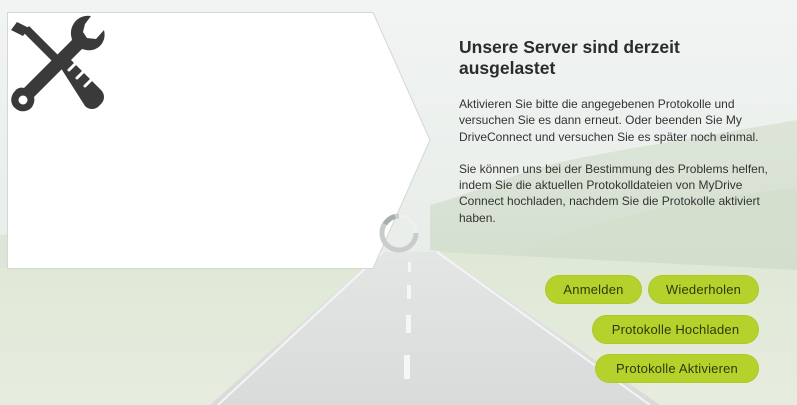  I want to click on tools-icon, so click(58, 63).